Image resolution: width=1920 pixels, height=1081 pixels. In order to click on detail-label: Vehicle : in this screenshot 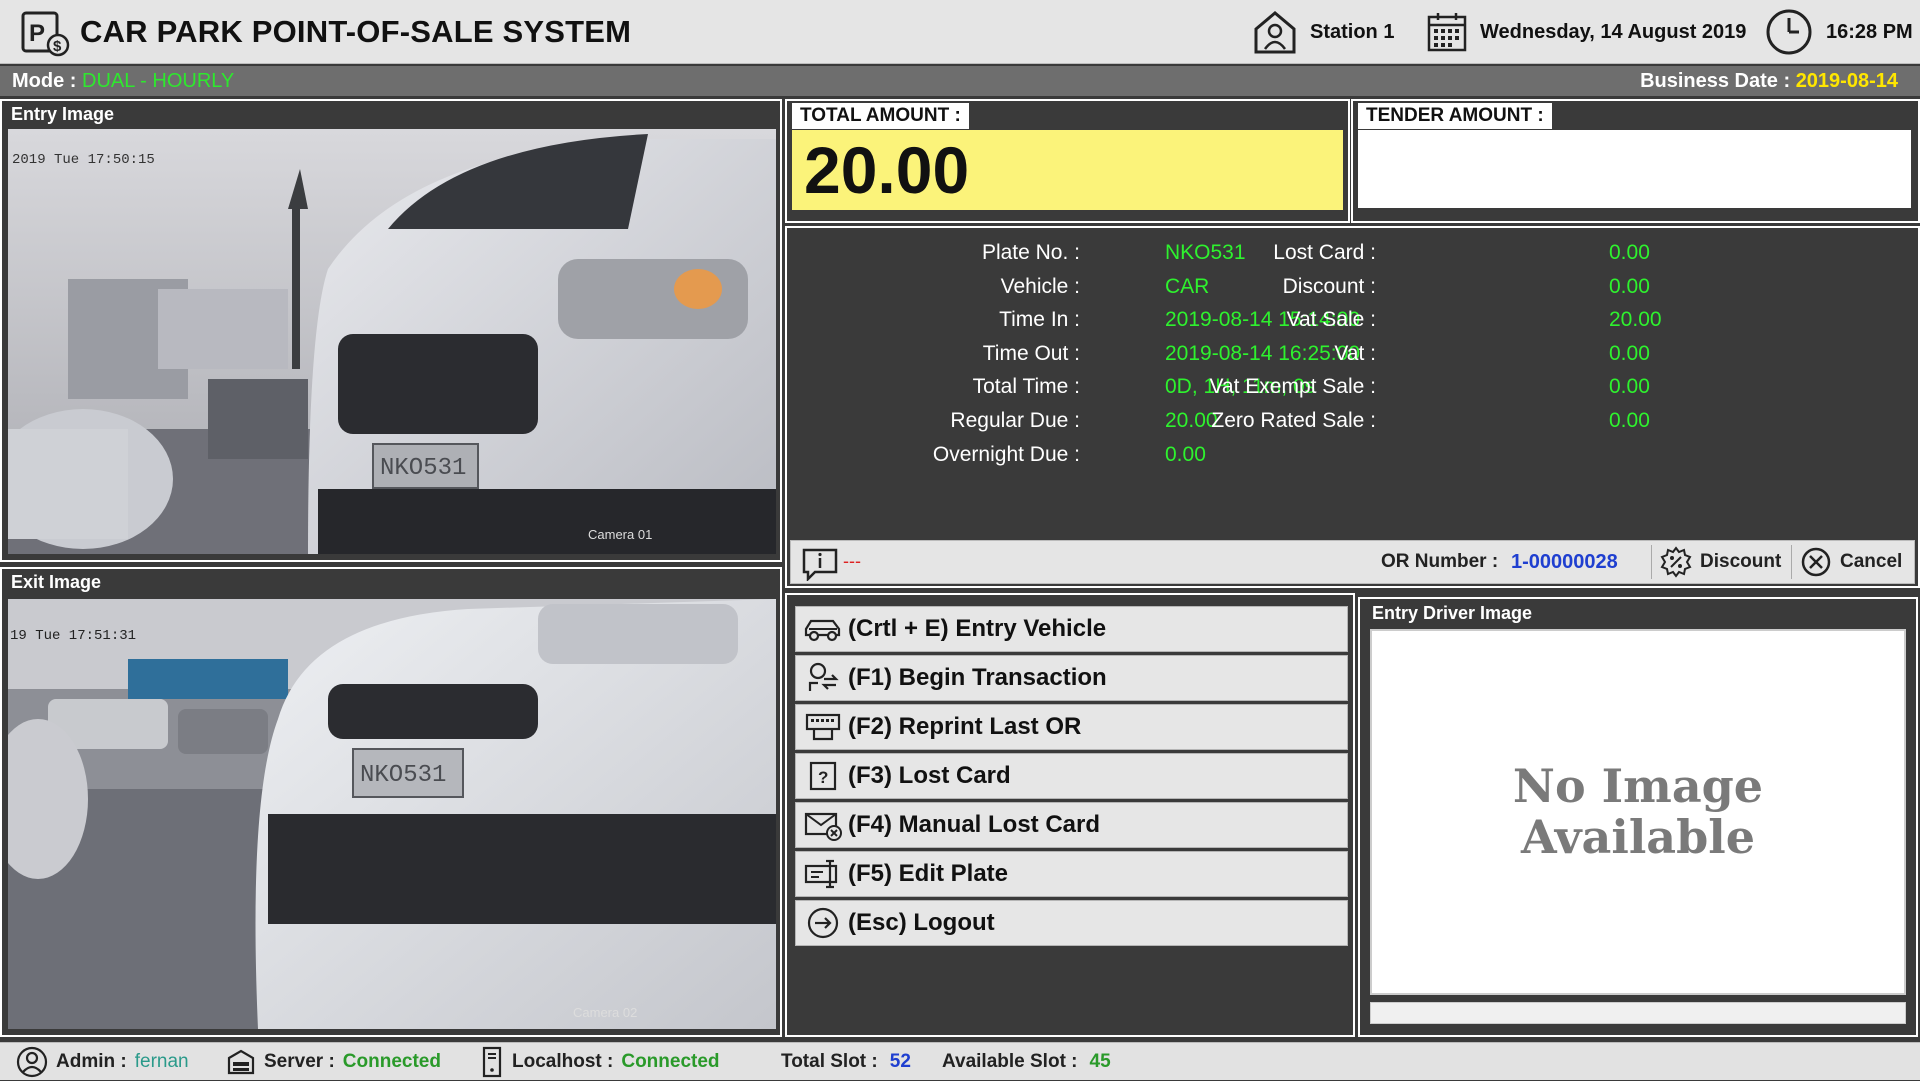, I will do `click(1040, 286)`.